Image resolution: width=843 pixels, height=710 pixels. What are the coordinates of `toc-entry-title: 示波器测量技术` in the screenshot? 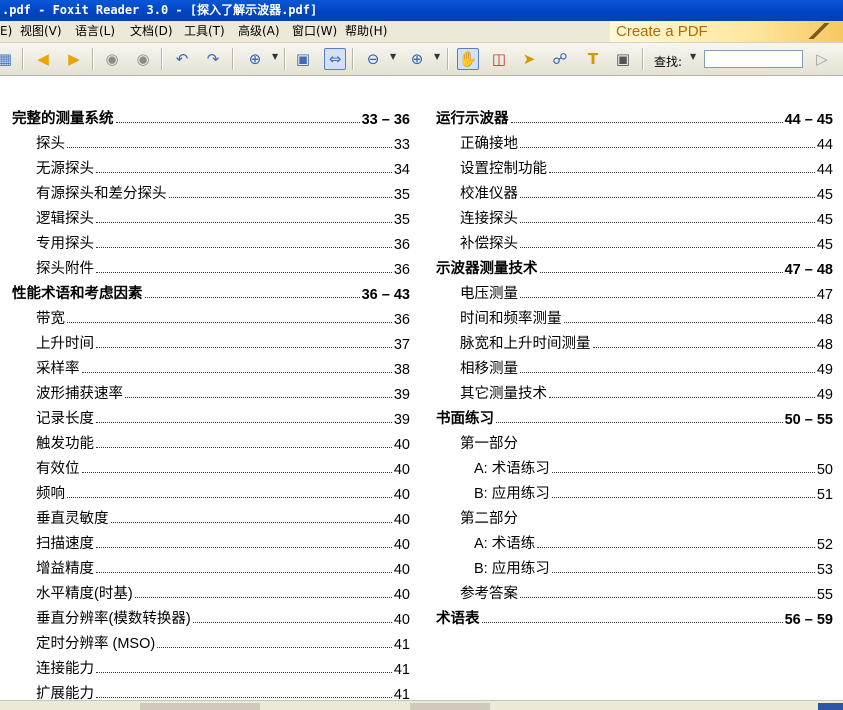 It's located at (487, 269).